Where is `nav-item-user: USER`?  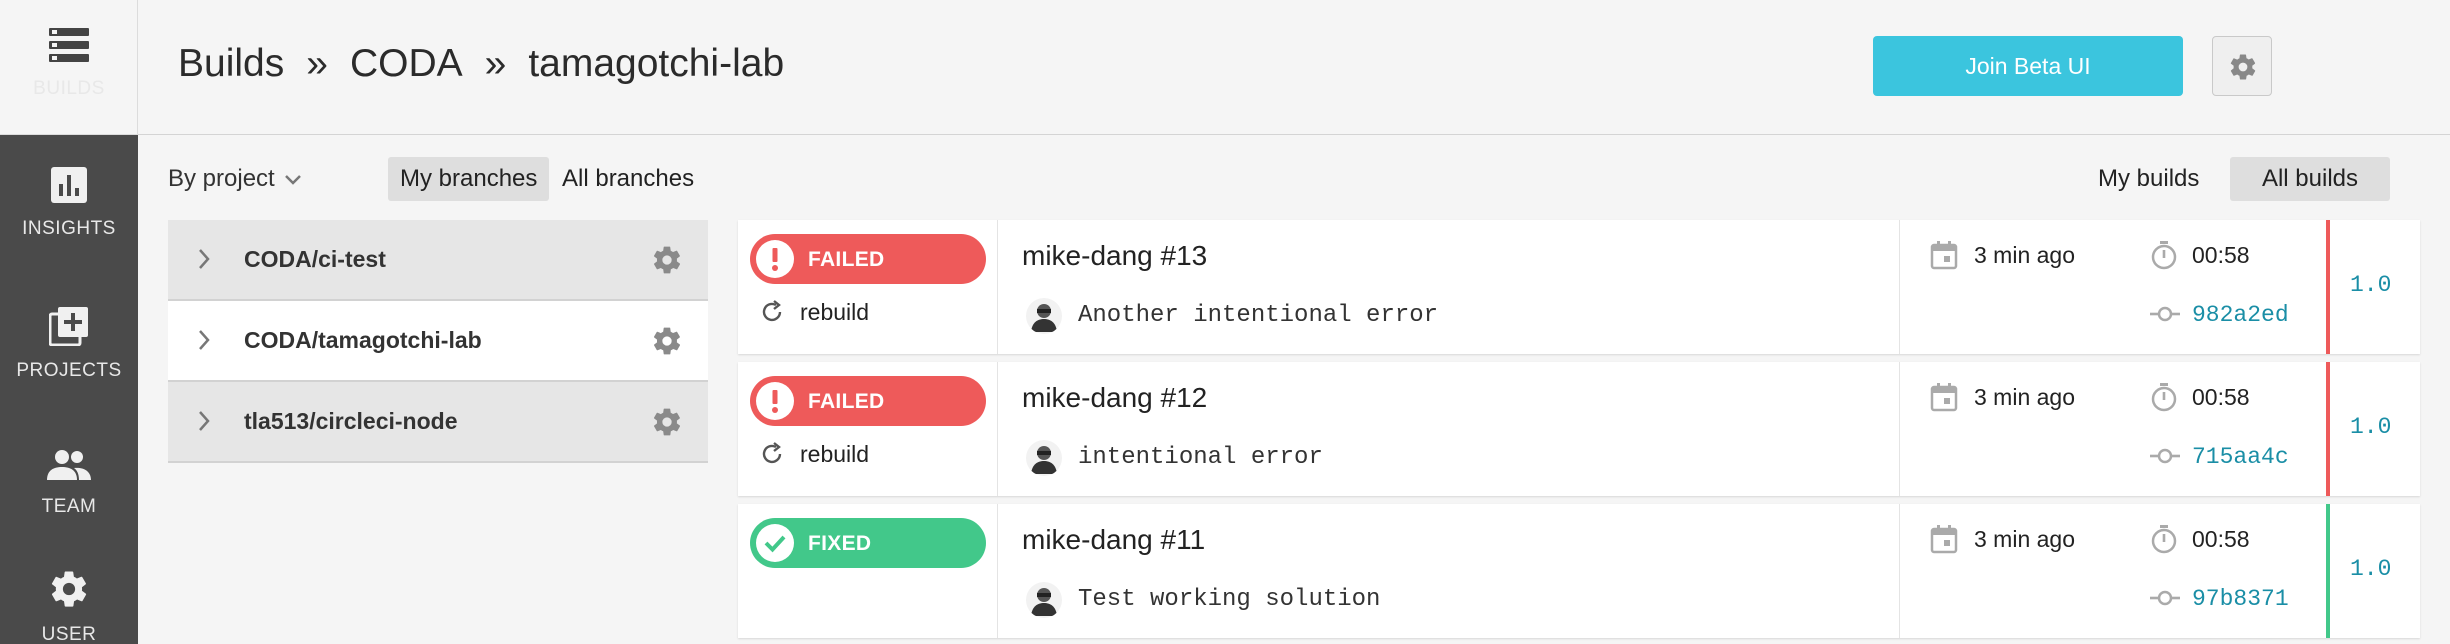
nav-item-user: USER is located at coordinates (69, 606).